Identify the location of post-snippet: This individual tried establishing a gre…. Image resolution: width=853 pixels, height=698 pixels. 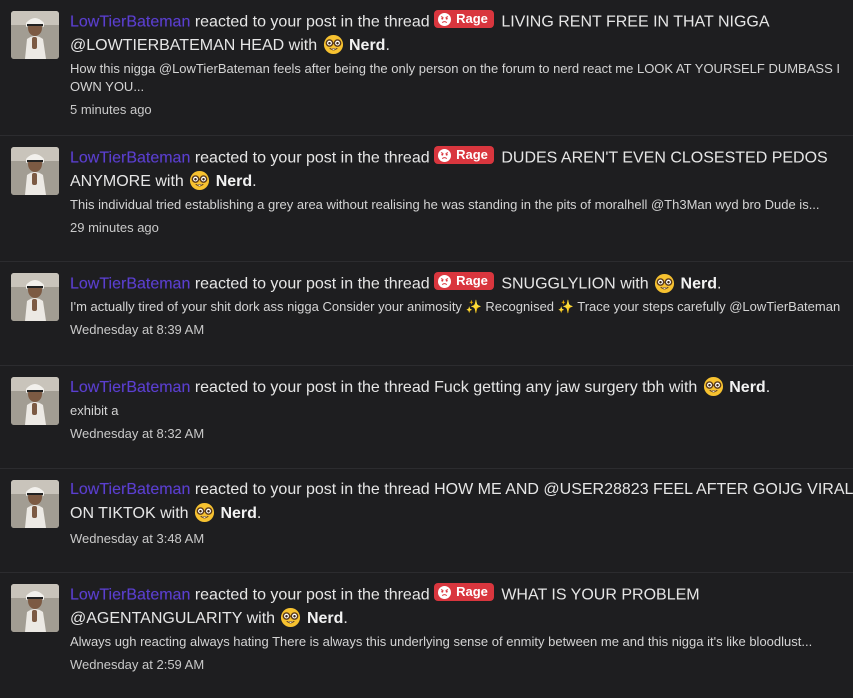
(445, 204).